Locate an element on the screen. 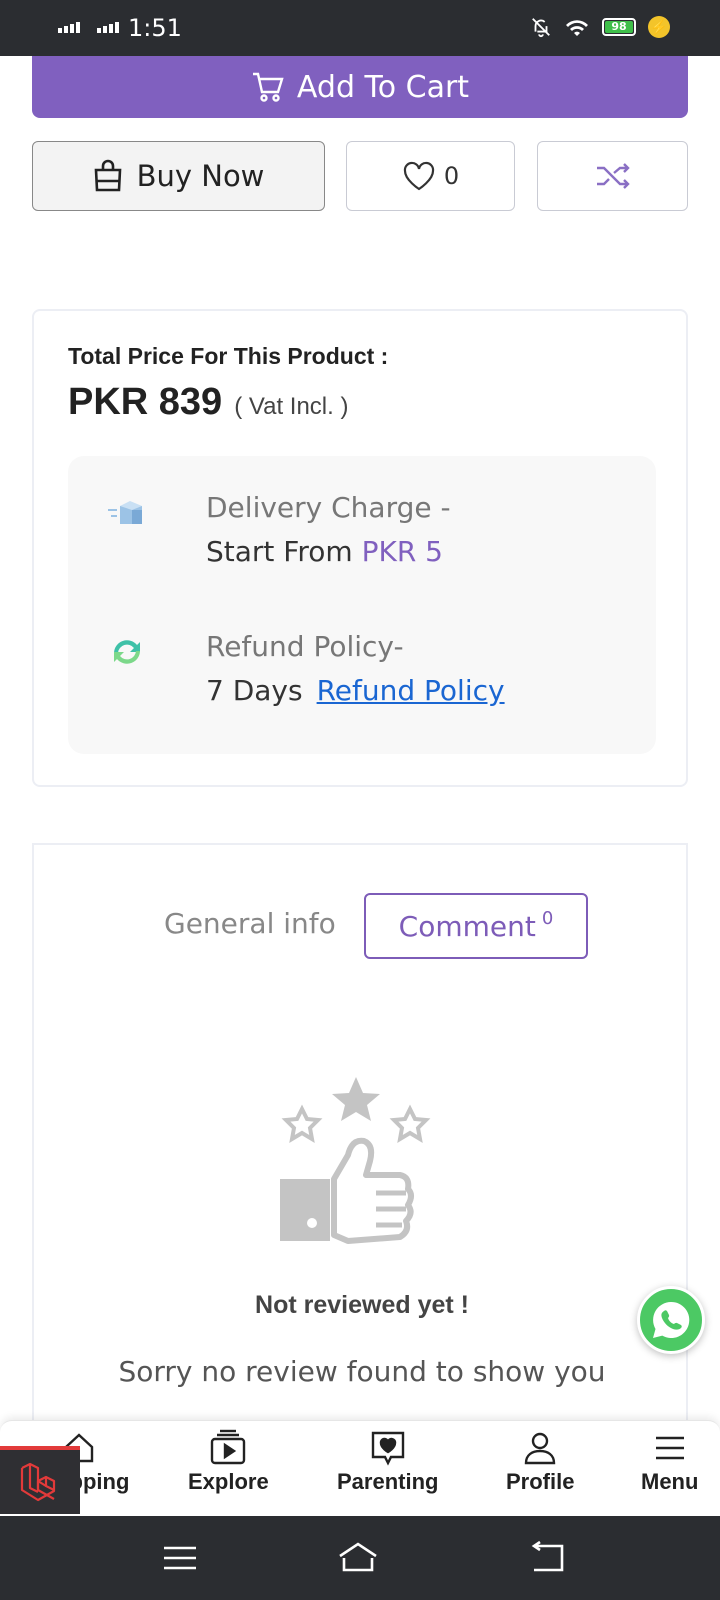 The image size is (720, 1600). battery-icon: 98 is located at coordinates (619, 27).